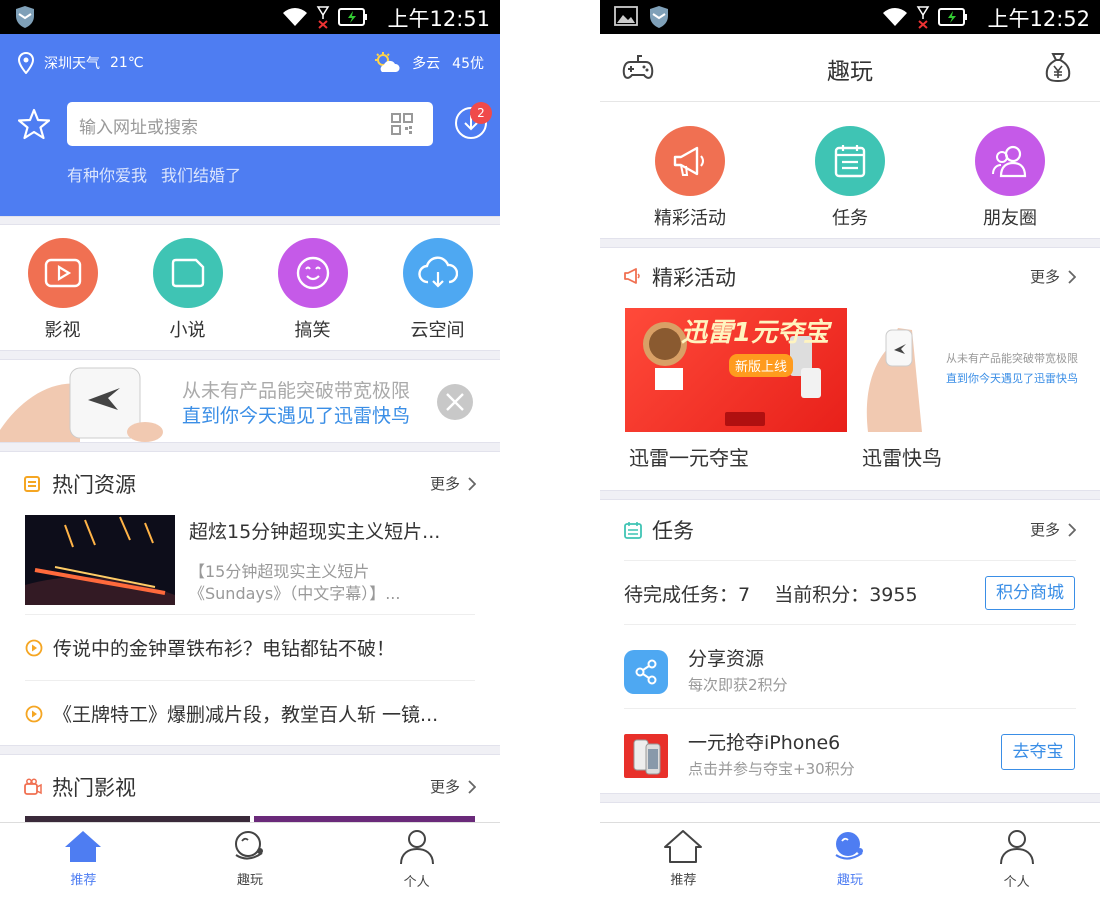  Describe the element at coordinates (1010, 178) in the screenshot. I see `feature-friends: 朋友圈` at that location.